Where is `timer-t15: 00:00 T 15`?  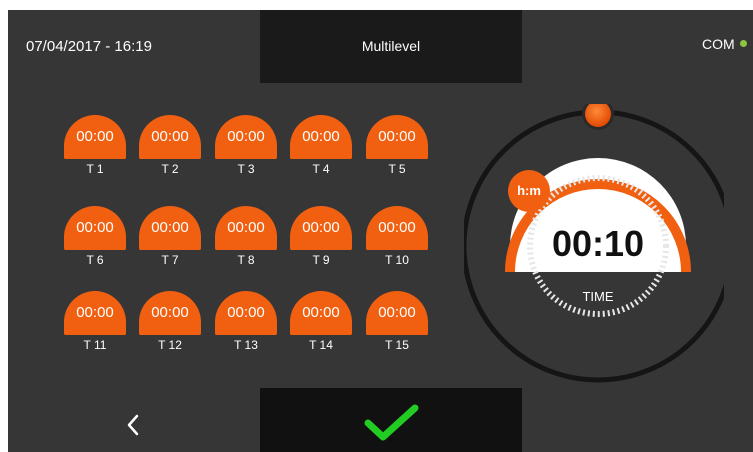
timer-t15: 00:00 T 15 is located at coordinates (398, 321).